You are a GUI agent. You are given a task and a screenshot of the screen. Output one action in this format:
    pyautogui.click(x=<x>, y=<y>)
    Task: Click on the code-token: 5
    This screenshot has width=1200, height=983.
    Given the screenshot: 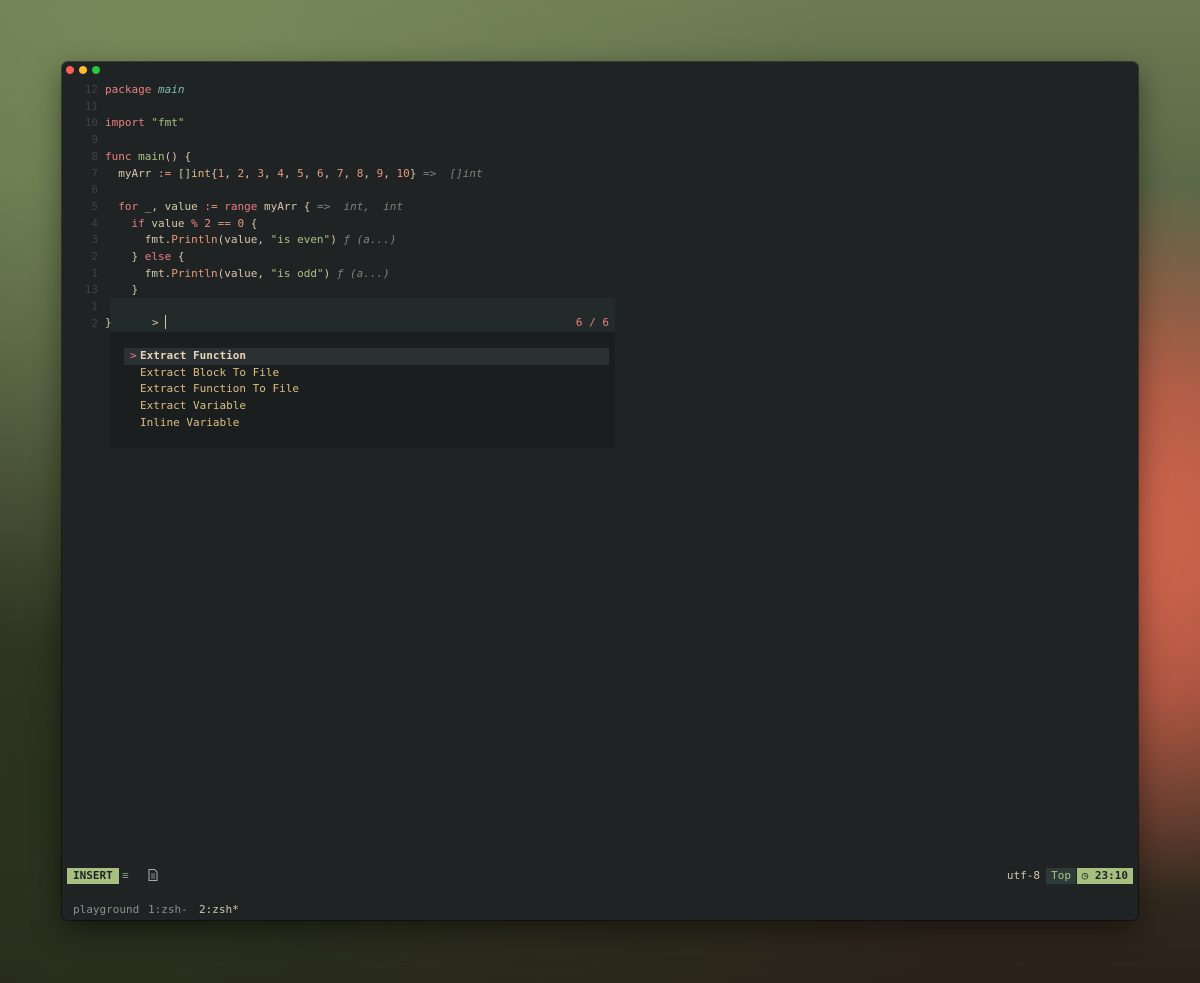 What is the action you would take?
    pyautogui.click(x=300, y=173)
    